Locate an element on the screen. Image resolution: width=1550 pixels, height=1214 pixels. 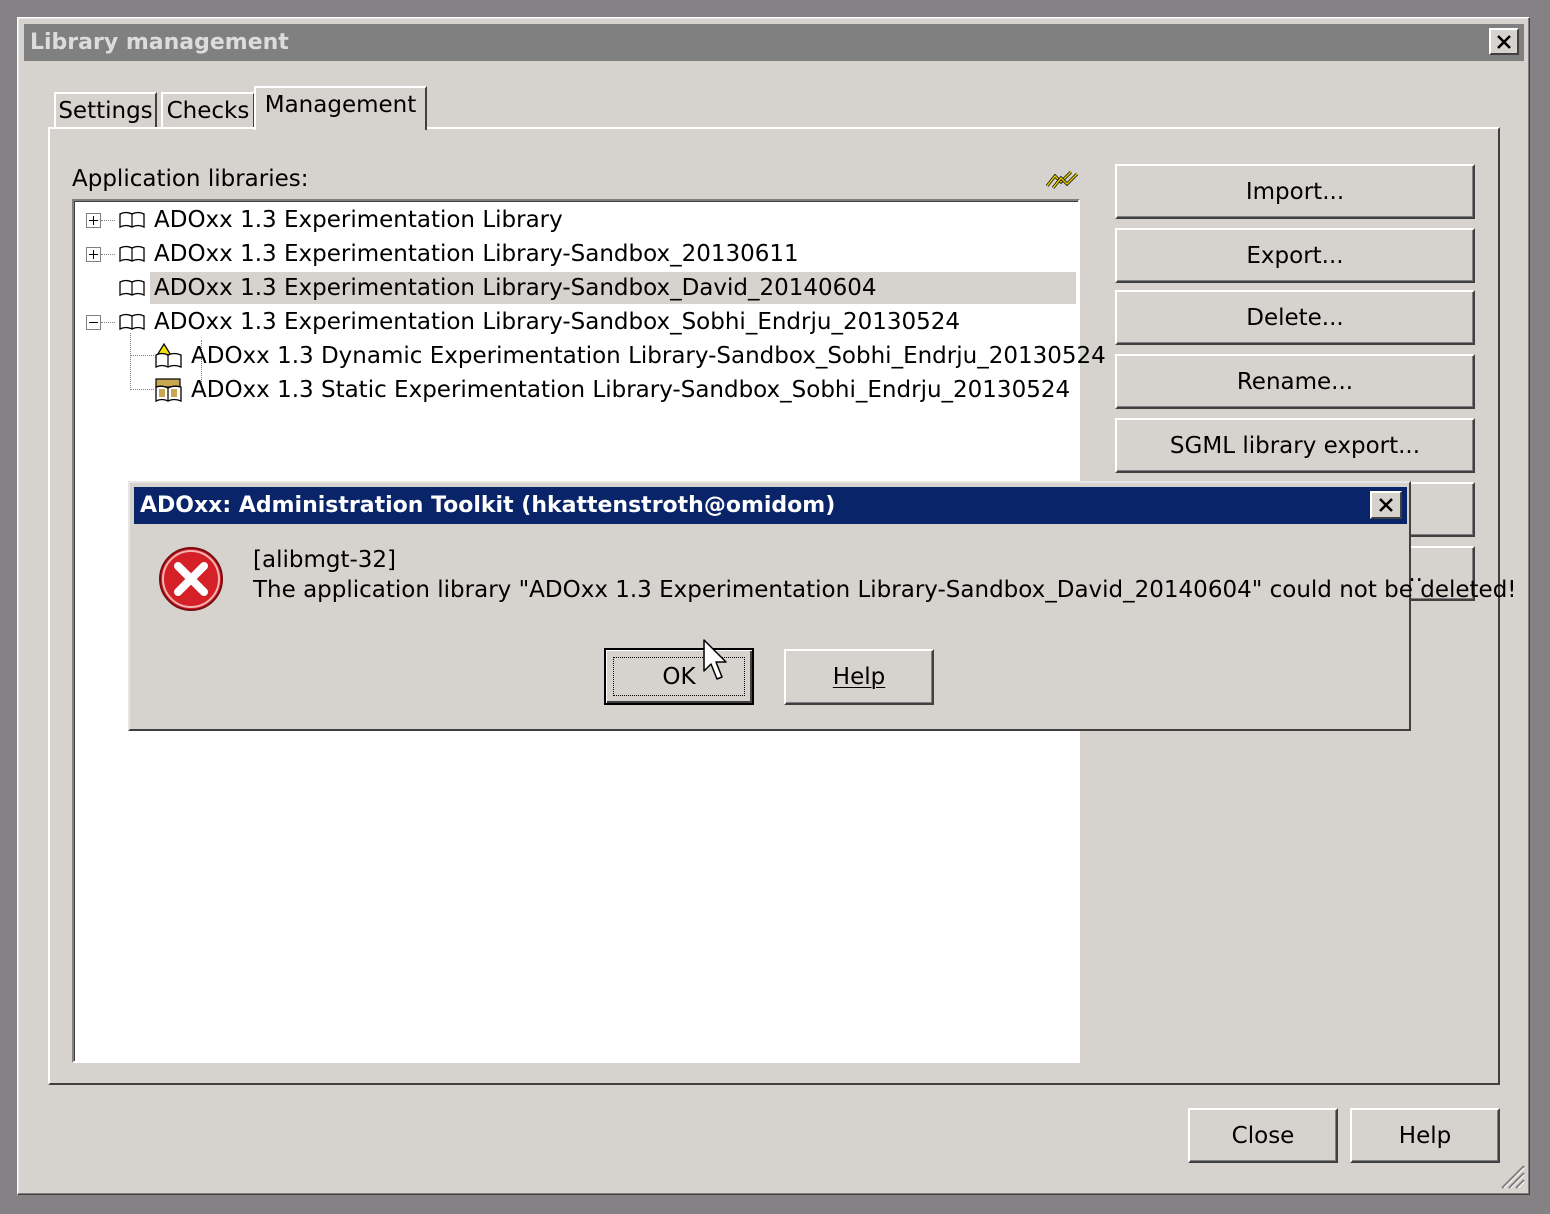
window-close-button is located at coordinates (1504, 41).